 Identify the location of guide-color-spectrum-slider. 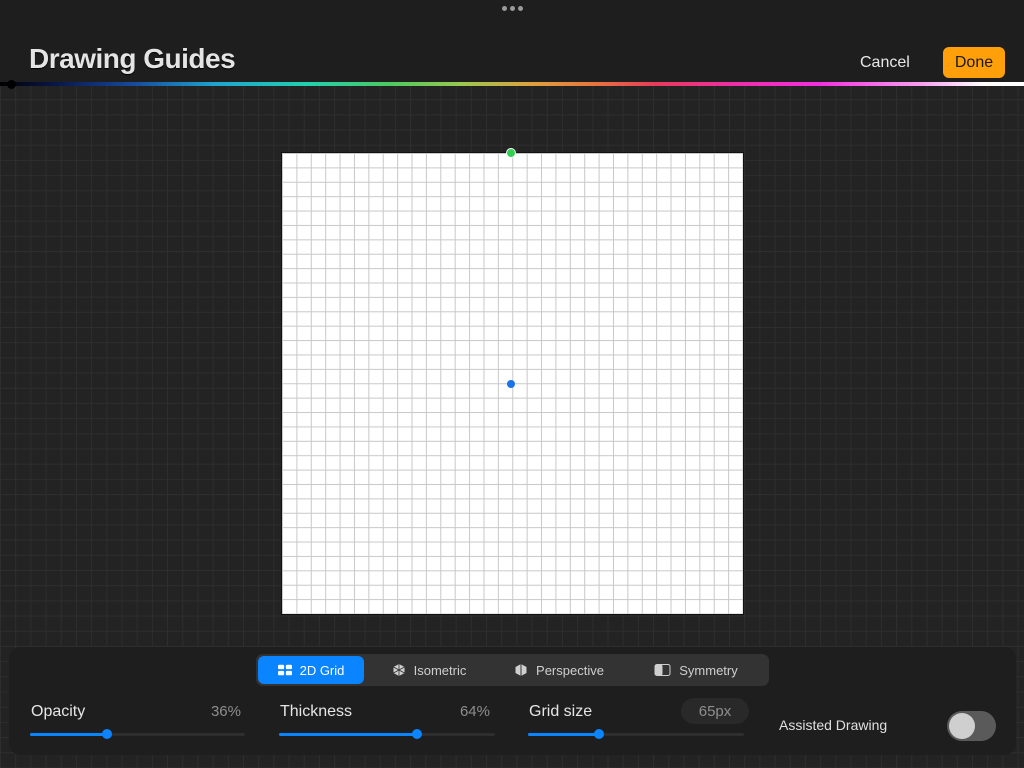
(512, 84).